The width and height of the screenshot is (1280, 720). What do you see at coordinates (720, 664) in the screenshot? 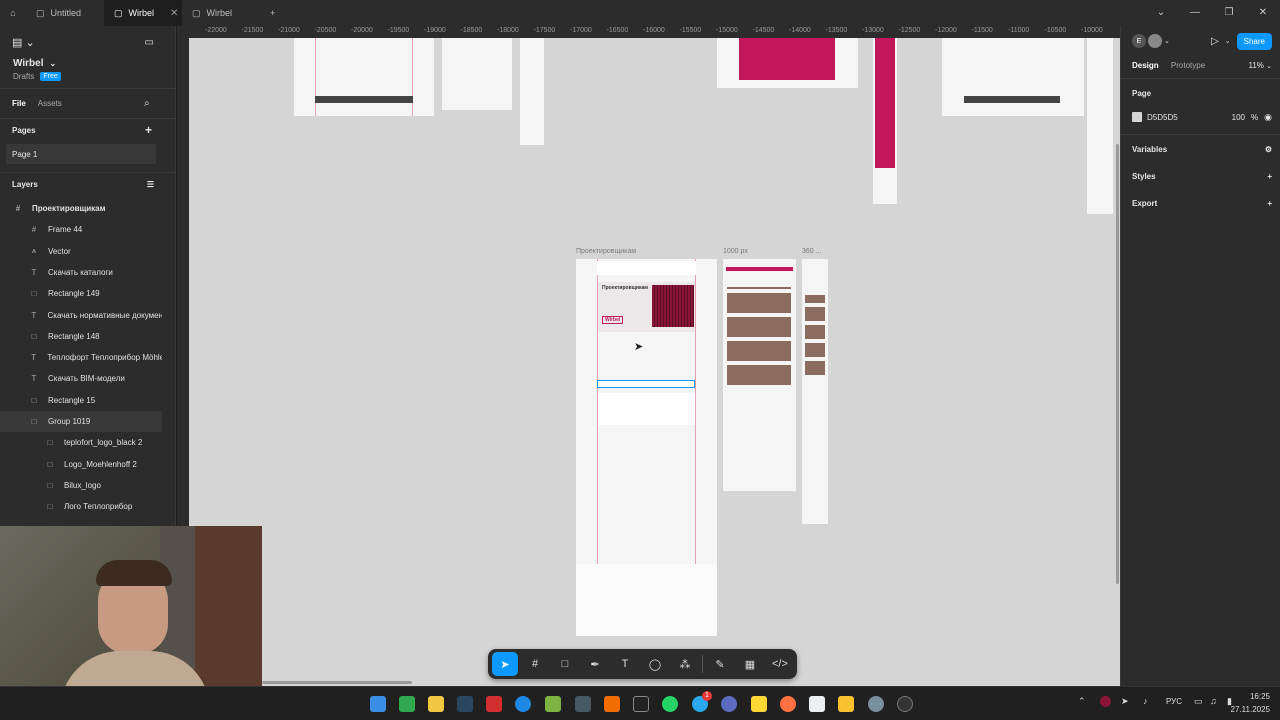
I see `draw-mode-icon: ✎` at bounding box center [720, 664].